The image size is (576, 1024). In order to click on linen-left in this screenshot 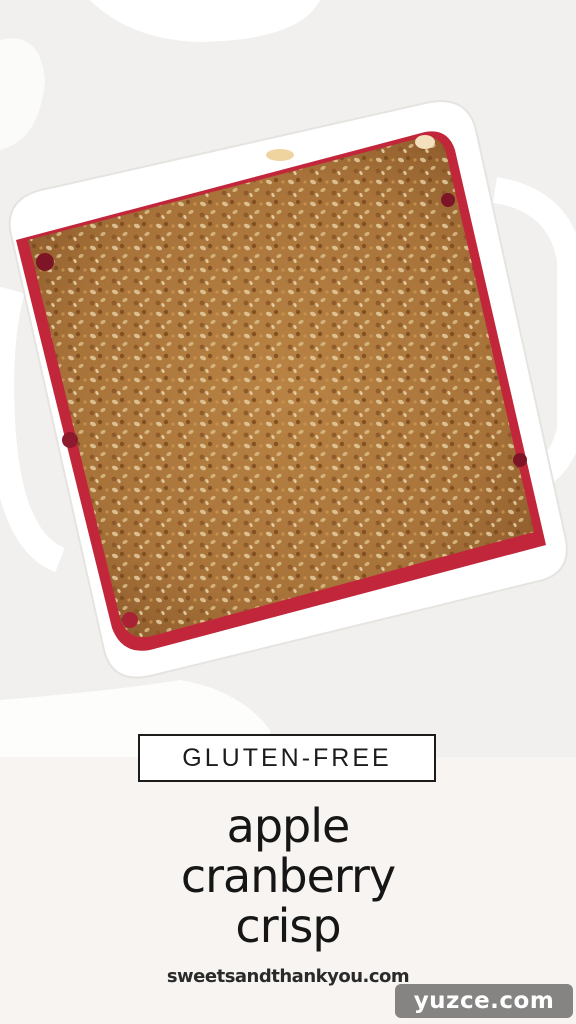, I will do `click(22, 94)`.